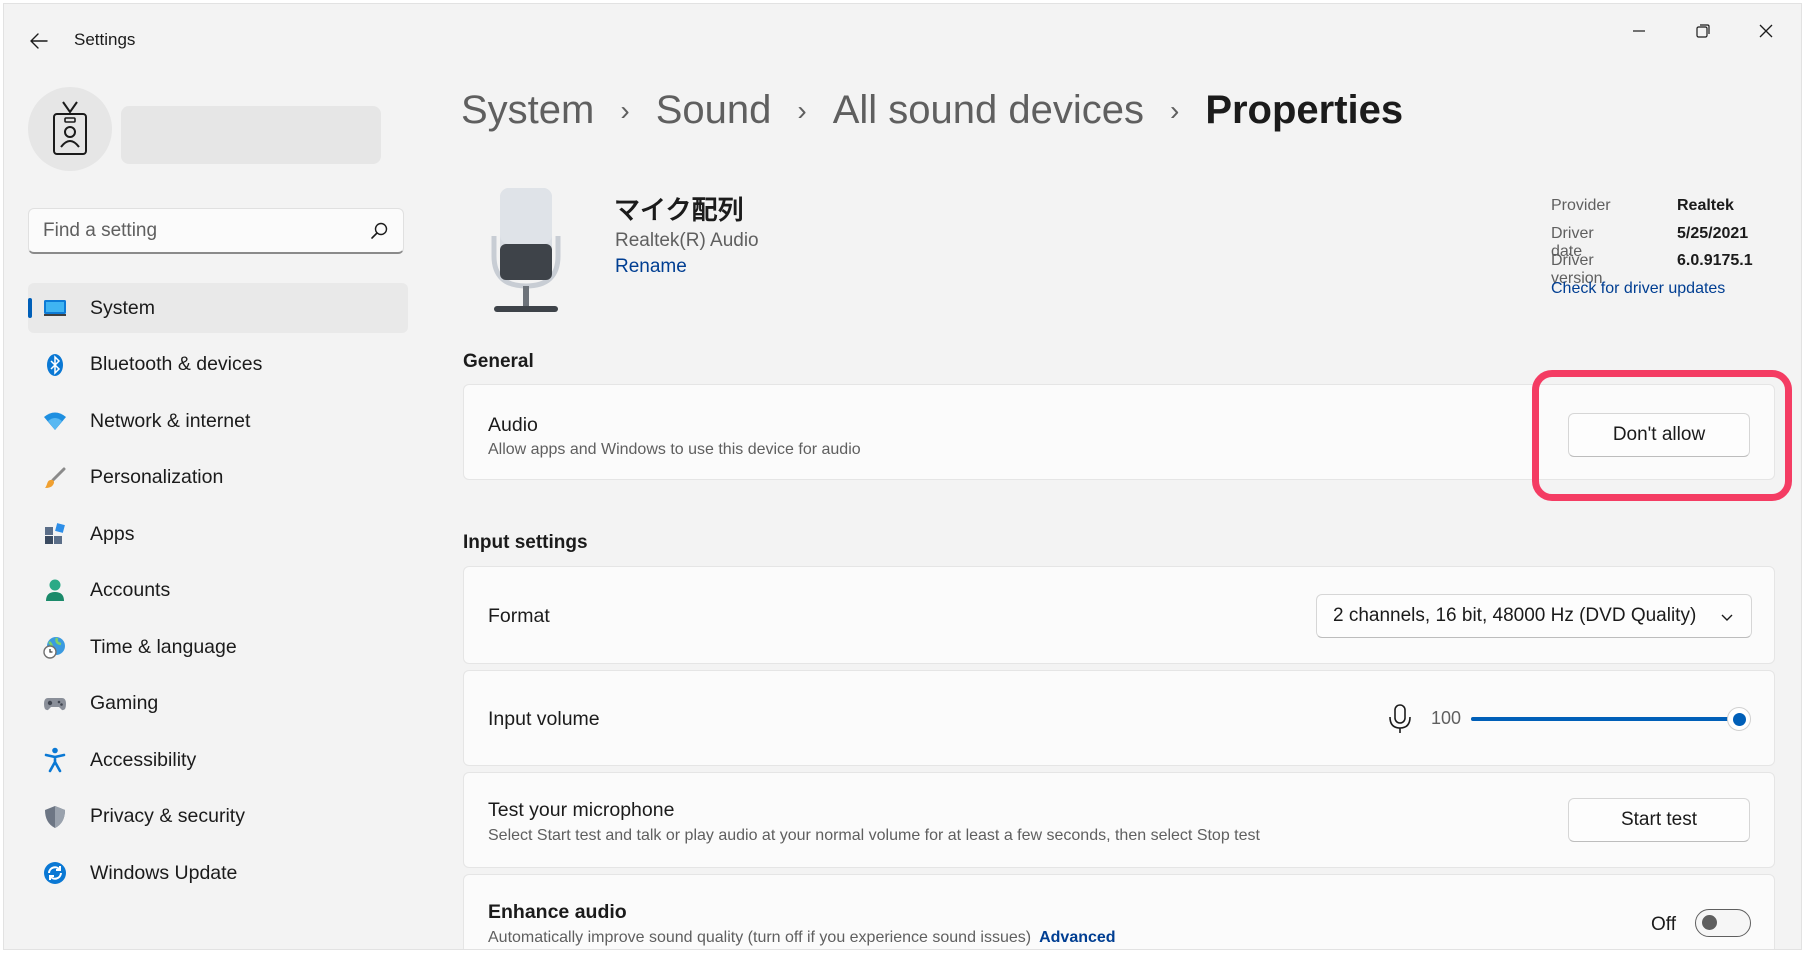 This screenshot has width=1805, height=953. Describe the element at coordinates (123, 307) in the screenshot. I see `sidebar-item-label: System` at that location.